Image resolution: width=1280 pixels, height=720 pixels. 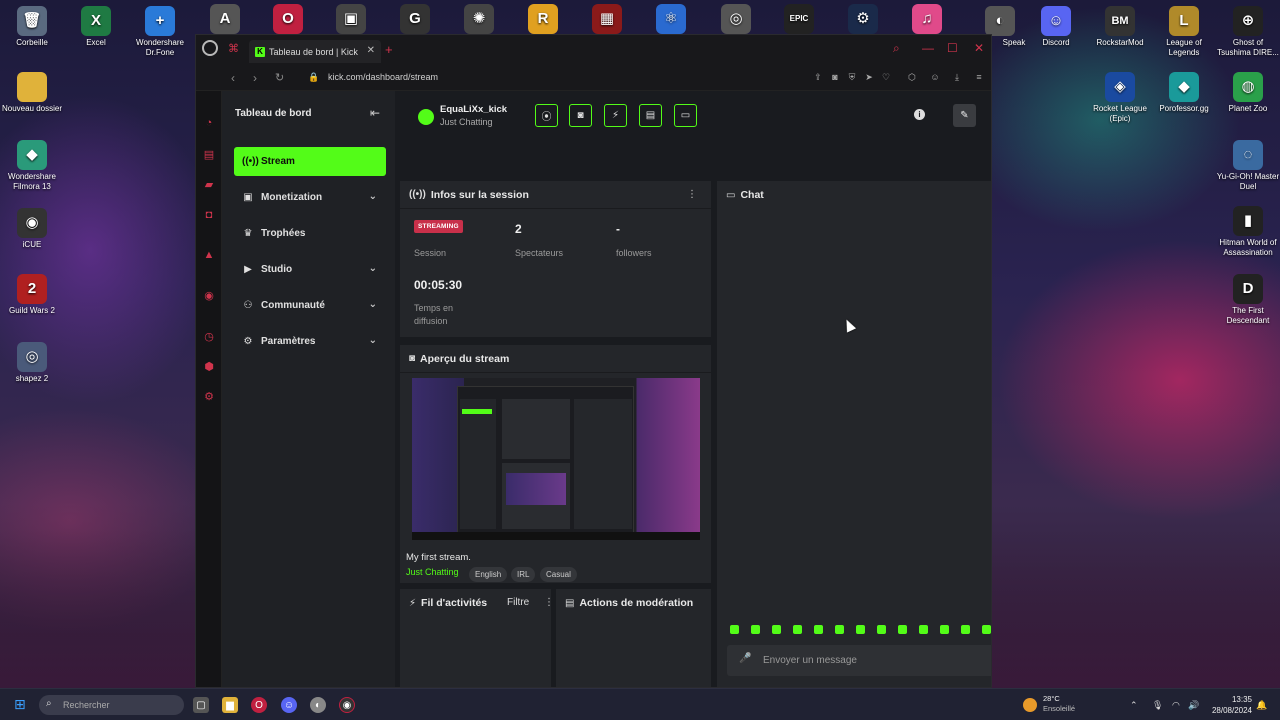 What do you see at coordinates (546, 115) in the screenshot?
I see `quick-broadcast-button: ⦿` at bounding box center [546, 115].